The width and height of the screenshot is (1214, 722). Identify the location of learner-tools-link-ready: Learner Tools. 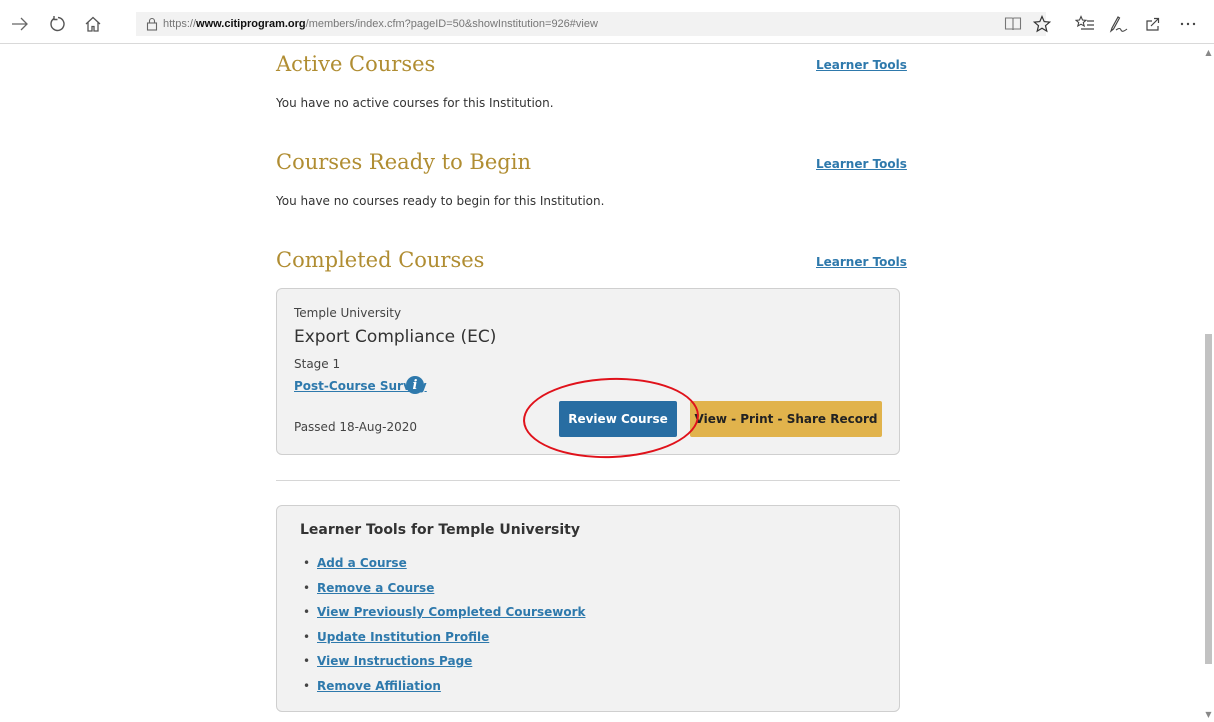
(861, 164).